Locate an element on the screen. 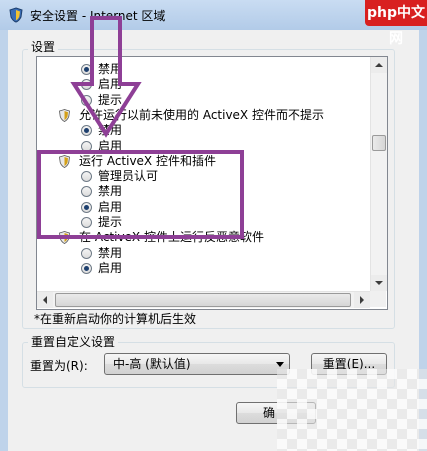  setting-option-label: 管理员认可 is located at coordinates (128, 176).